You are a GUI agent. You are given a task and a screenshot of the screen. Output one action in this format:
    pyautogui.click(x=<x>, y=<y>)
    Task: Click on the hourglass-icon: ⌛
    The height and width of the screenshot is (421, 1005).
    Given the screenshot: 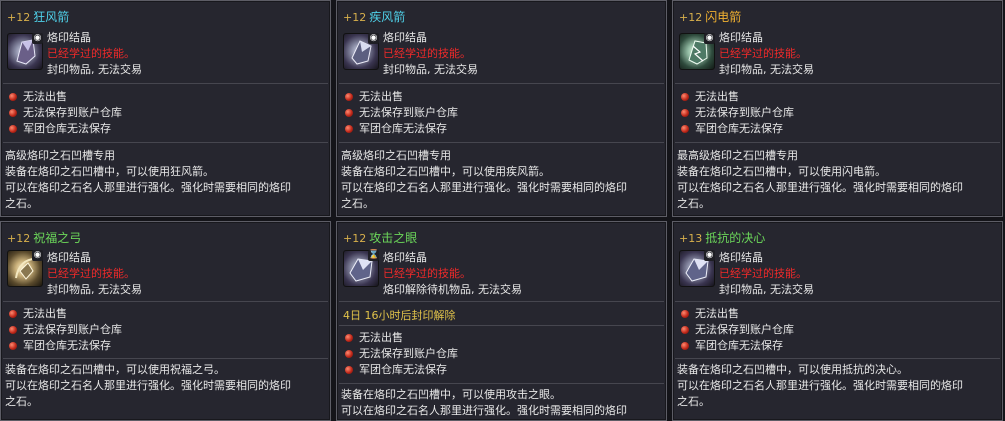 What is the action you would take?
    pyautogui.click(x=374, y=255)
    